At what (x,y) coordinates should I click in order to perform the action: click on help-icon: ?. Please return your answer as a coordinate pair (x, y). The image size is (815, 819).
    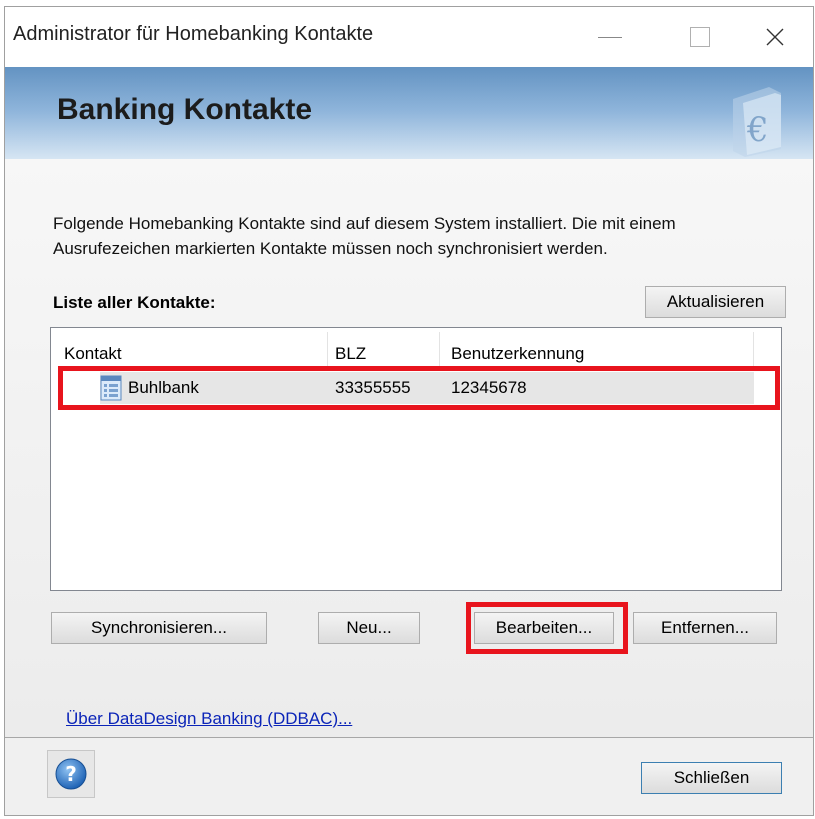
    Looking at the image, I should click on (71, 774).